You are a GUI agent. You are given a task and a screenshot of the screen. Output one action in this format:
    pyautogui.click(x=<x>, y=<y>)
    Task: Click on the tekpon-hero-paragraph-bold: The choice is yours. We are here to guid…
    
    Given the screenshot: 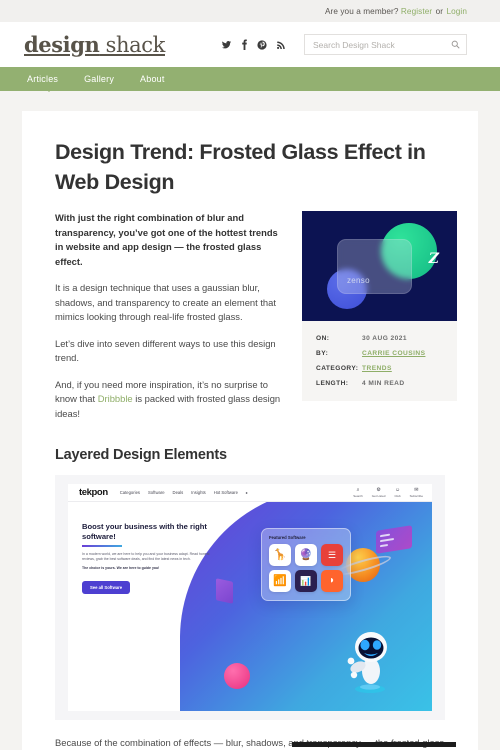 What is the action you would take?
    pyautogui.click(x=121, y=568)
    